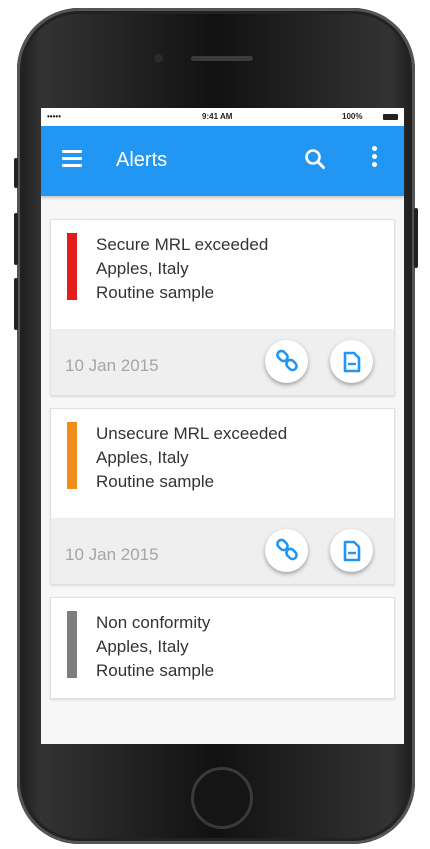 The height and width of the screenshot is (849, 430). What do you see at coordinates (182, 244) in the screenshot?
I see `alert-title: Secure MRL exceeded` at bounding box center [182, 244].